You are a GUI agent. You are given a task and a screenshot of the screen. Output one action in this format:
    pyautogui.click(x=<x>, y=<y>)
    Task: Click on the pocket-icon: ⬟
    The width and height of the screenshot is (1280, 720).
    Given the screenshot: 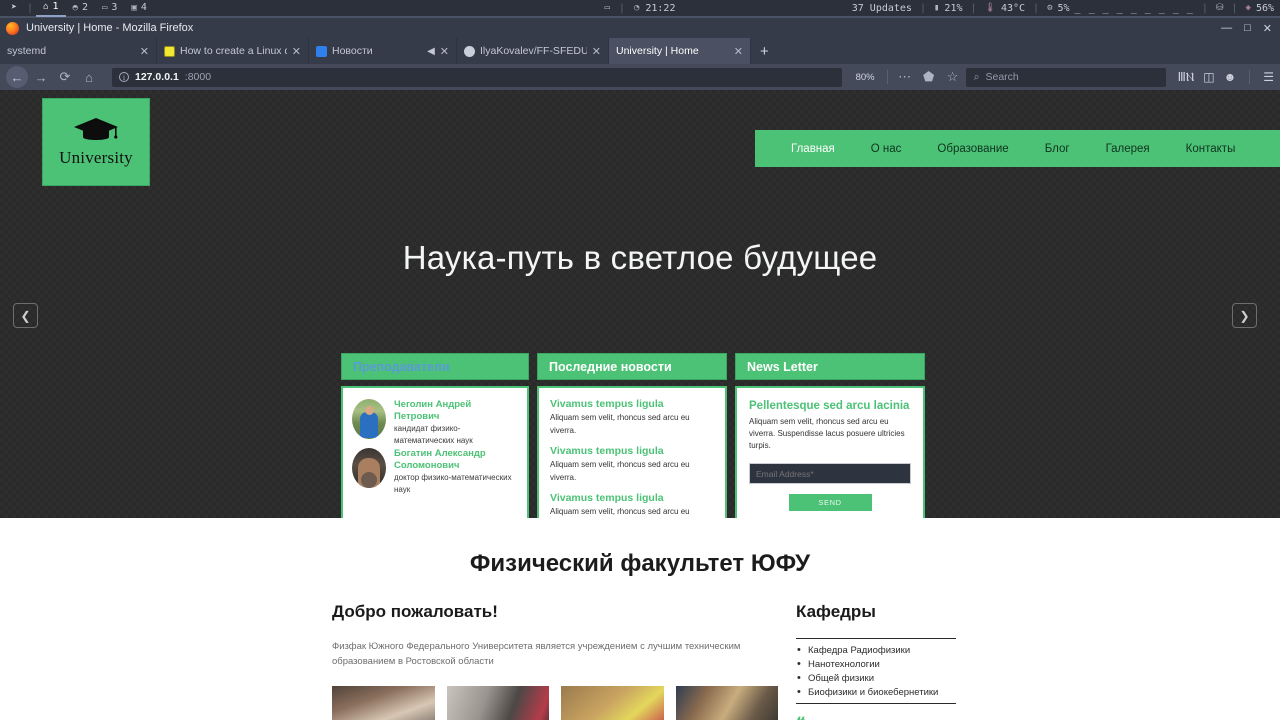 What is the action you would take?
    pyautogui.click(x=929, y=77)
    